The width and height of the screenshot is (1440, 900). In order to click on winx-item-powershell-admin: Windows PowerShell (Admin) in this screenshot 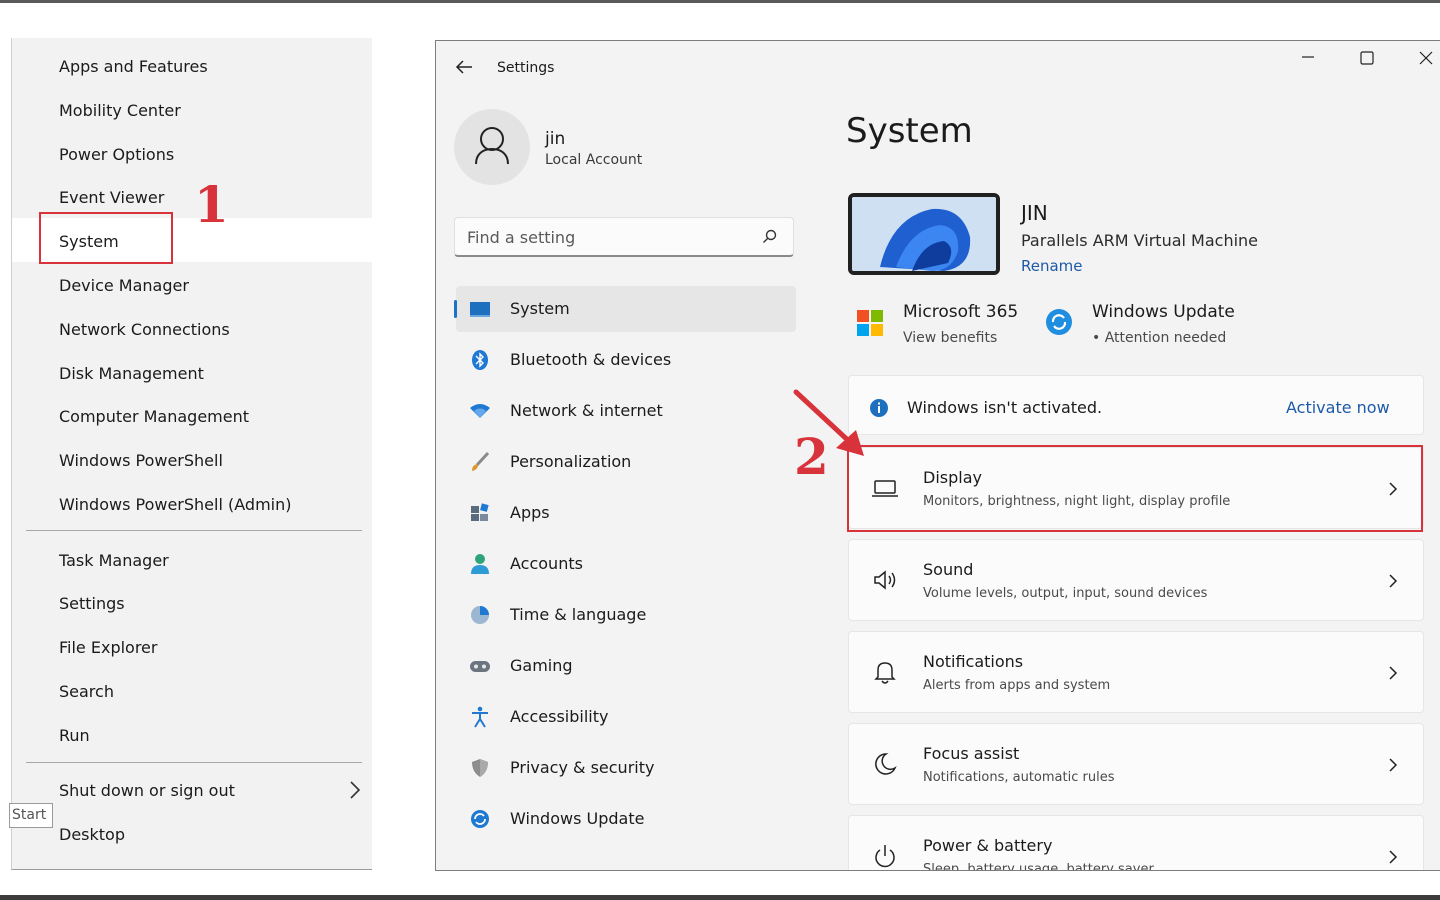, I will do `click(175, 505)`.